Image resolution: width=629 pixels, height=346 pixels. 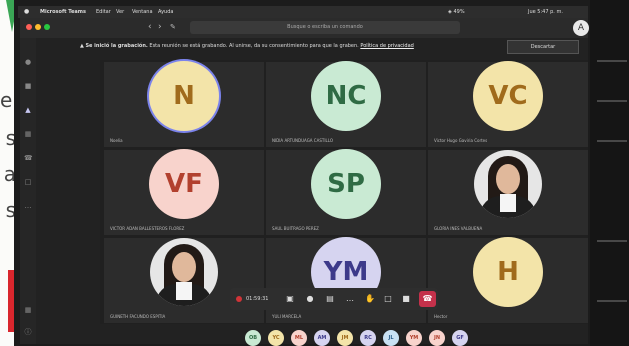 What do you see at coordinates (508, 272) in the screenshot?
I see `participant-initials: H` at bounding box center [508, 272].